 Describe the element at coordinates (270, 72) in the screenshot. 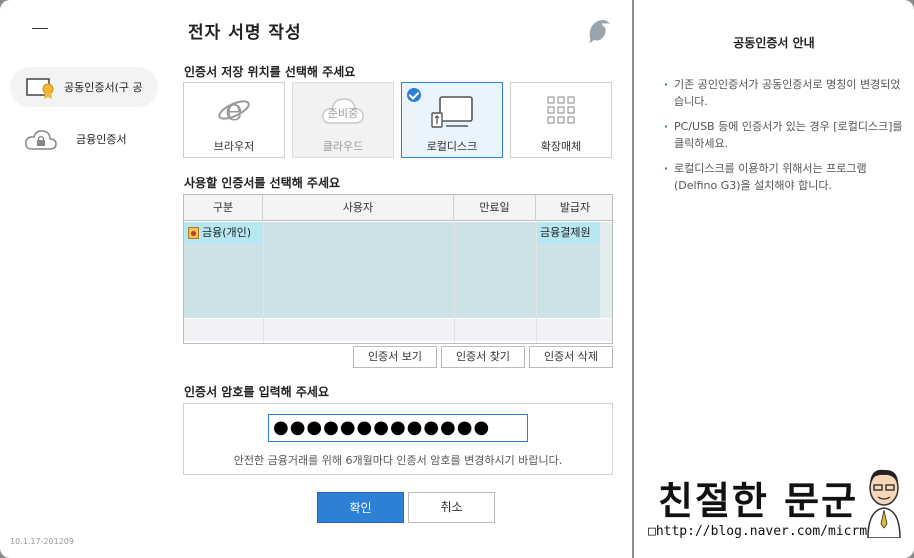

I see `storage-section-label: 인증서 저장 위치를 선택해 주세요` at that location.